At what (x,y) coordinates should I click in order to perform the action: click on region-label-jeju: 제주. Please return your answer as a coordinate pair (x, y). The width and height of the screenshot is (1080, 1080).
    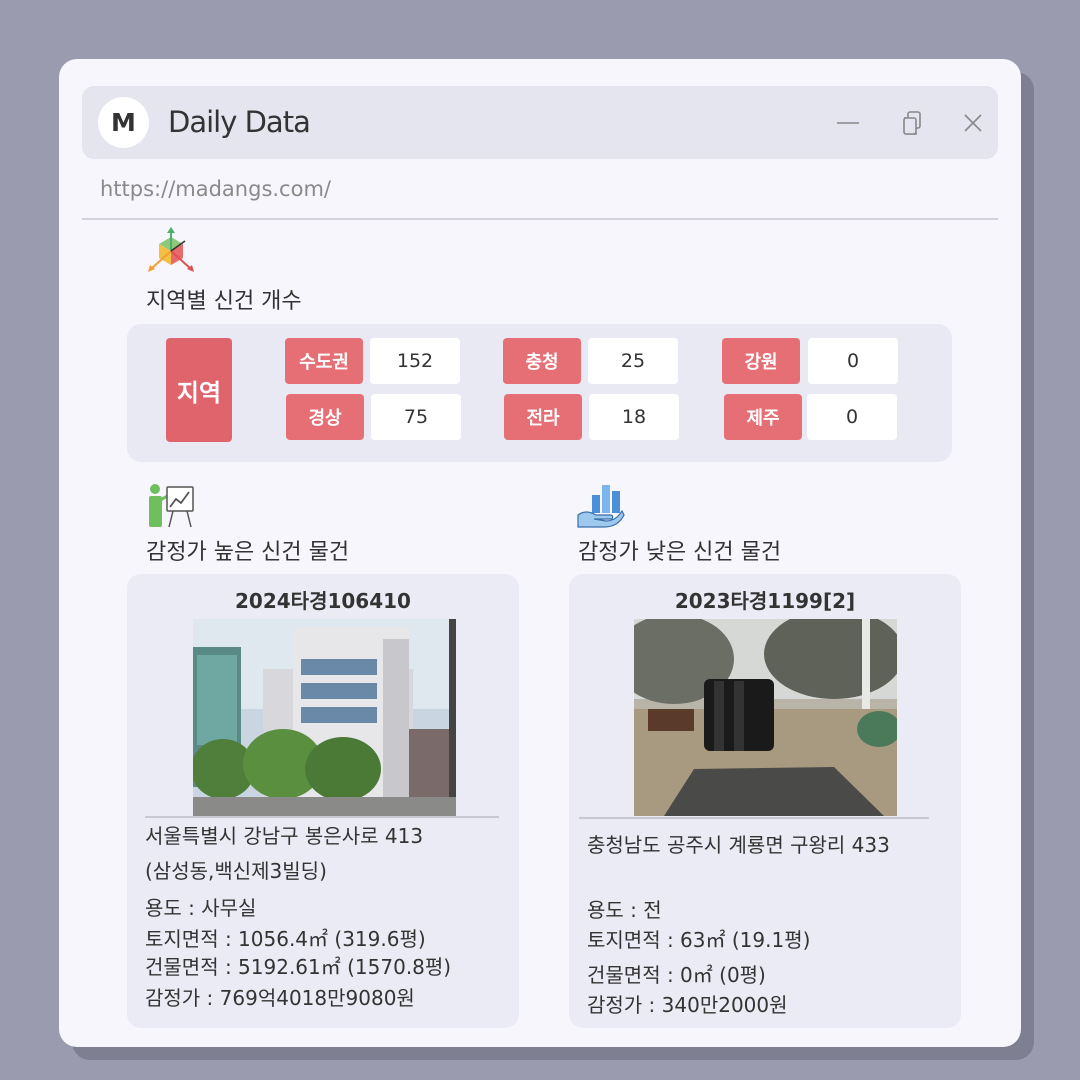
    Looking at the image, I should click on (763, 417).